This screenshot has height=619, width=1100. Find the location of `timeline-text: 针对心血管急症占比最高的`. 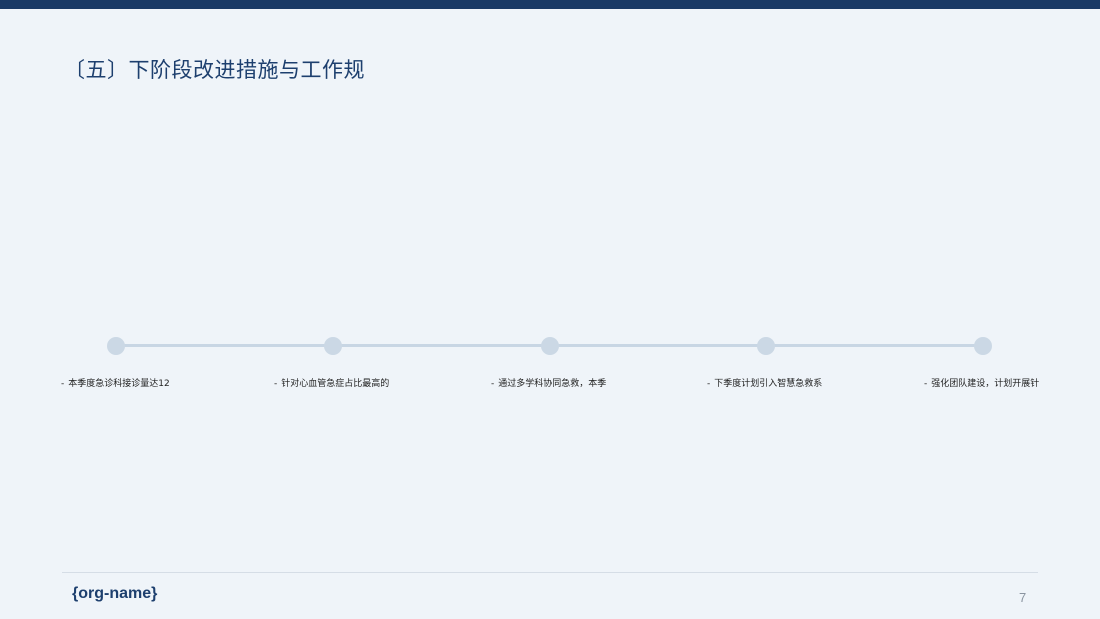

timeline-text: 针对心血管急症占比最高的 is located at coordinates (335, 384).